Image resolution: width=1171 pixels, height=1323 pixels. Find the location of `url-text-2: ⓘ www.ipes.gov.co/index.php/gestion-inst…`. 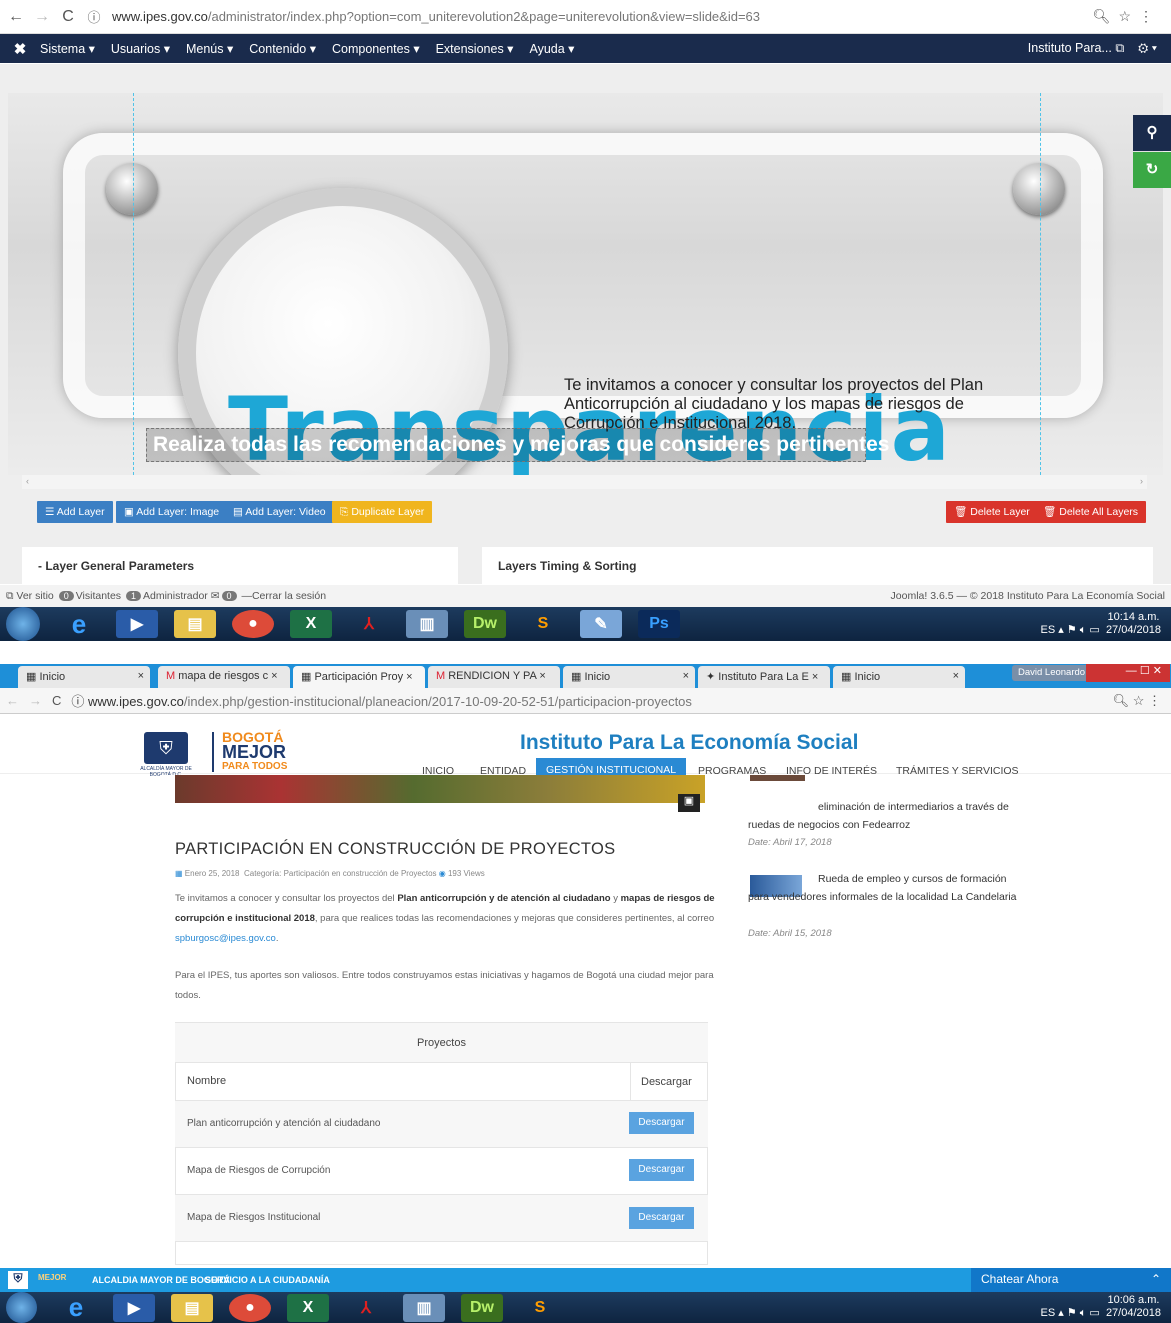

url-text-2: ⓘ www.ipes.gov.co/index.php/gestion-inst… is located at coordinates (381, 700).